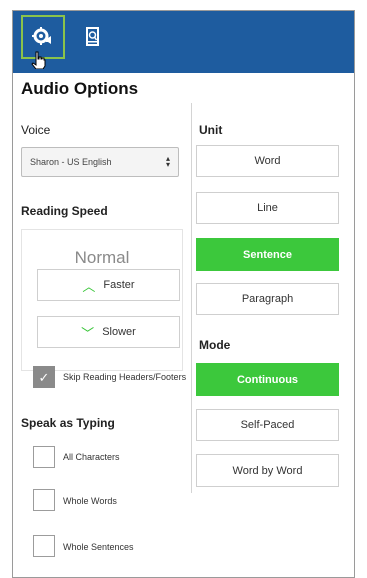  I want to click on reading-settings-tab, so click(93, 37).